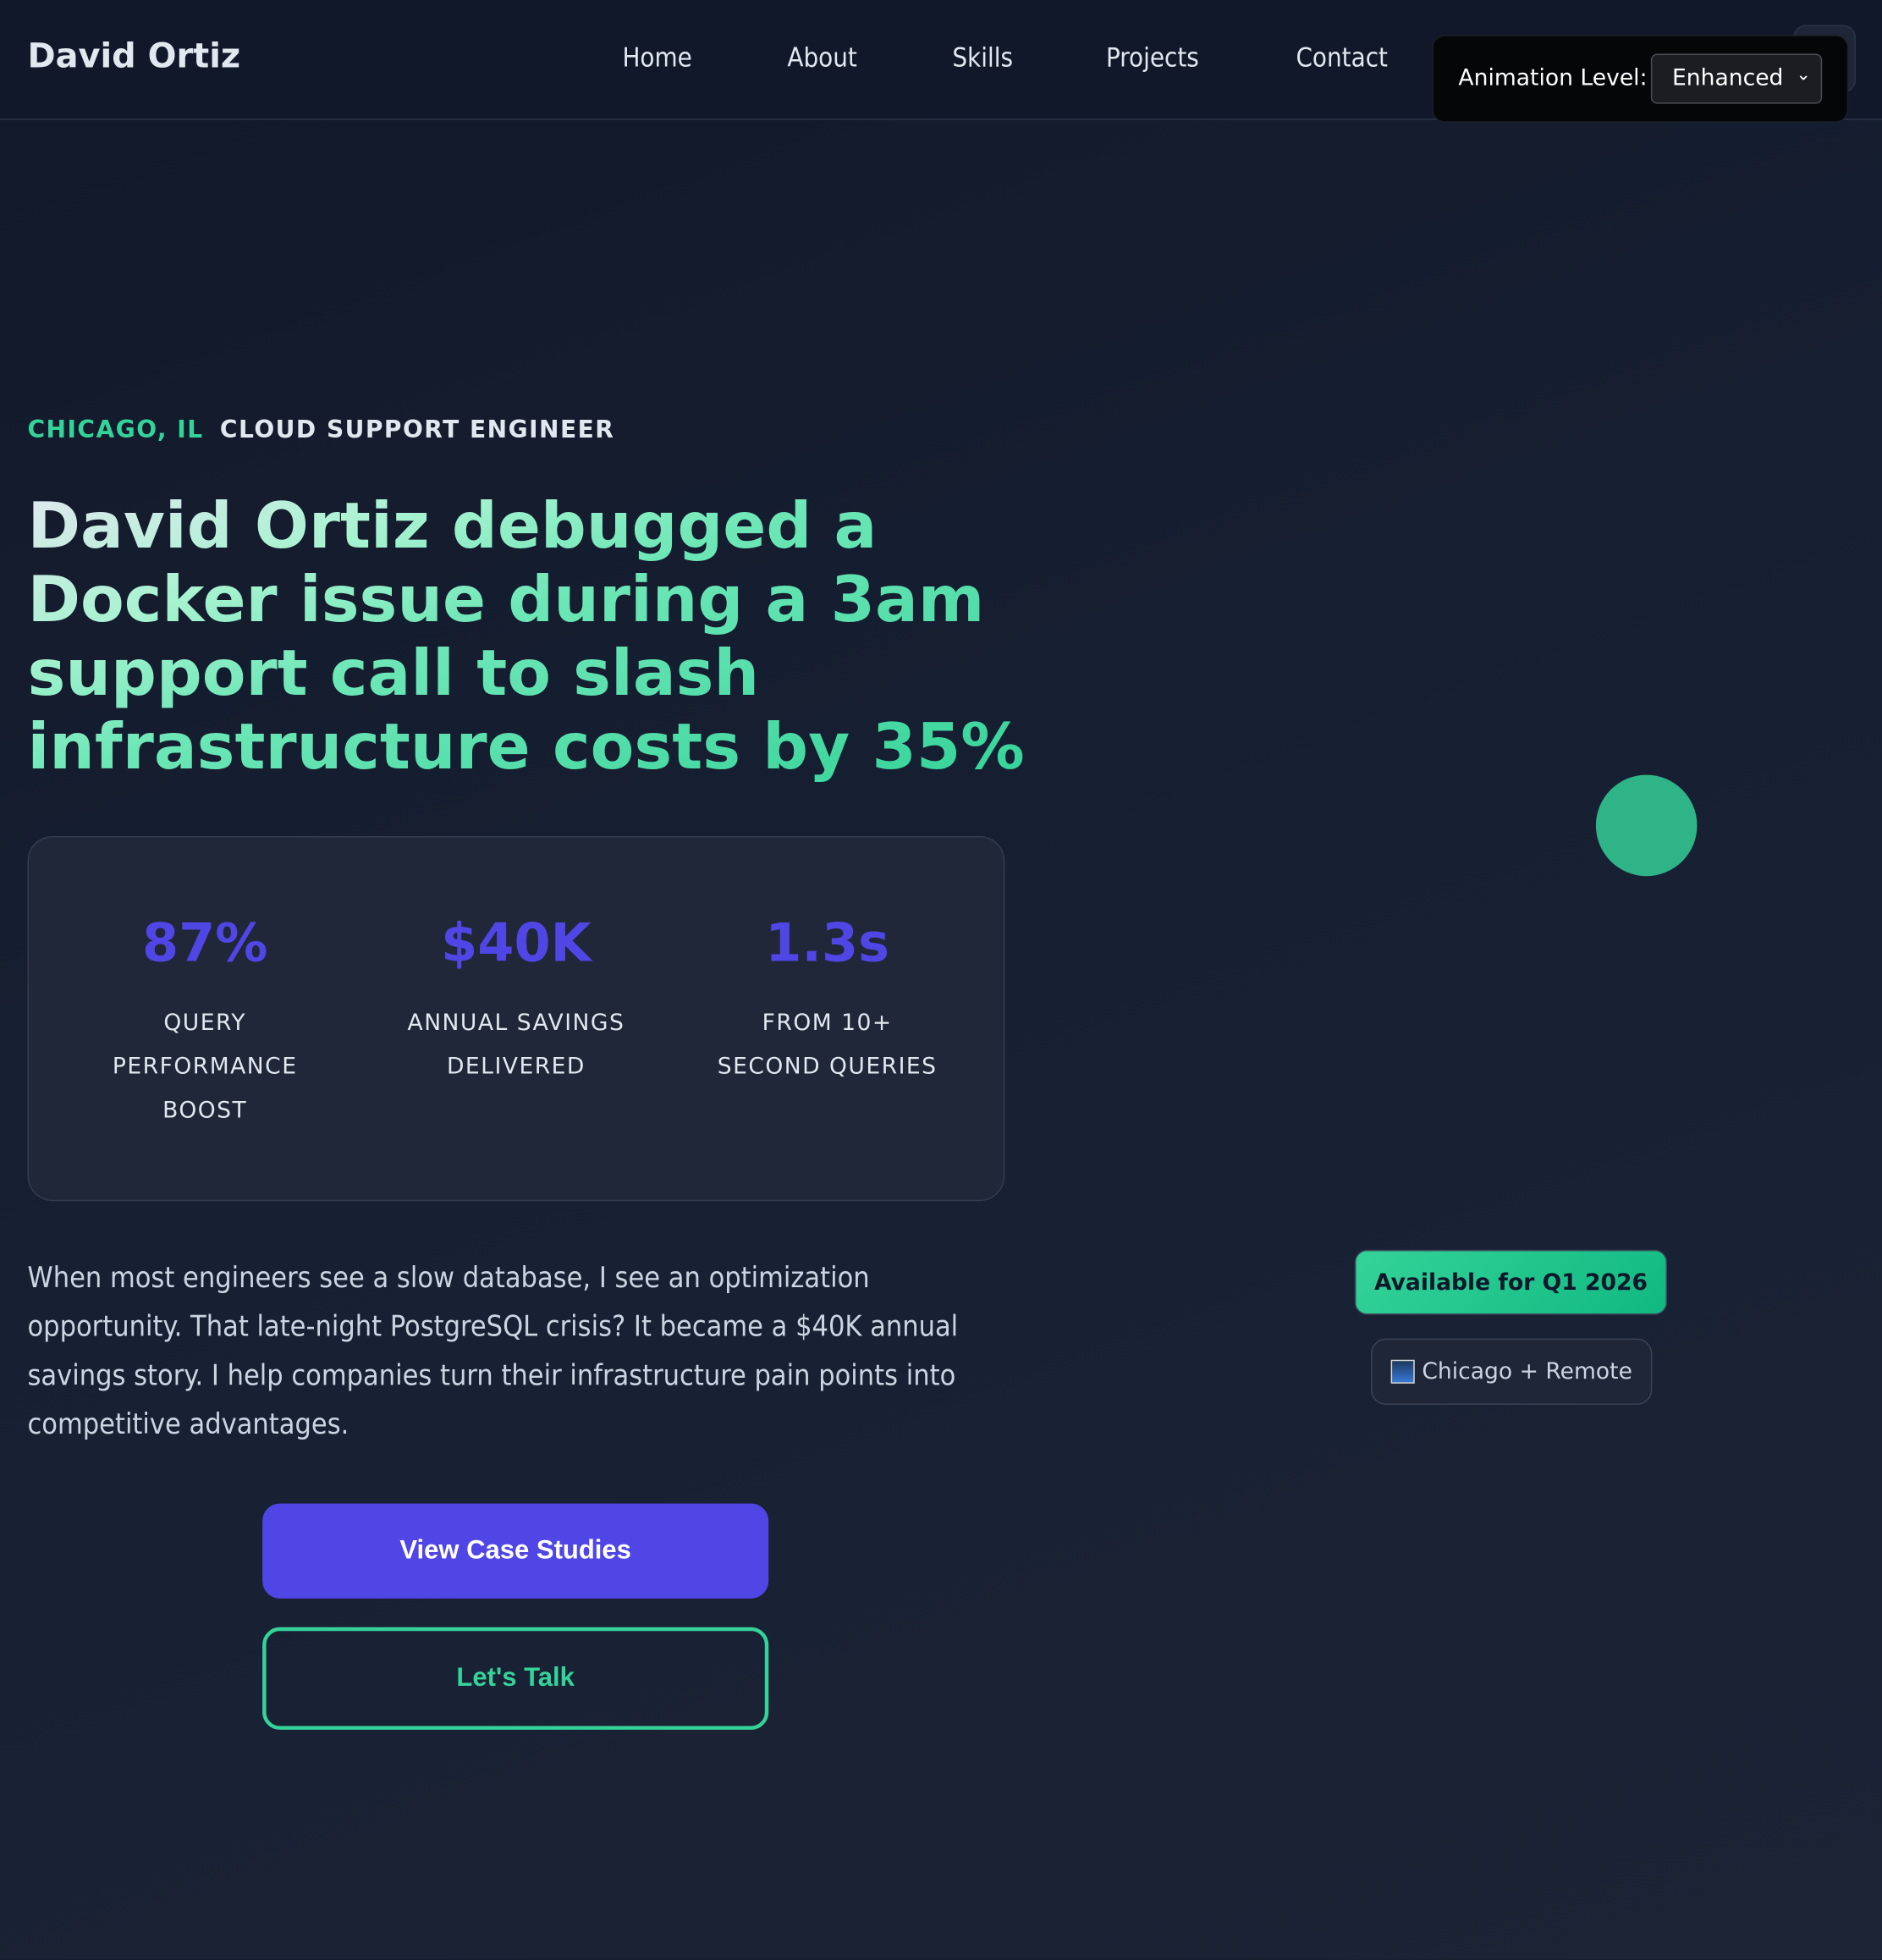 The image size is (1882, 1960). Describe the element at coordinates (417, 430) in the screenshot. I see `role-label: CLOUD SUPPORT ENGINEER` at that location.